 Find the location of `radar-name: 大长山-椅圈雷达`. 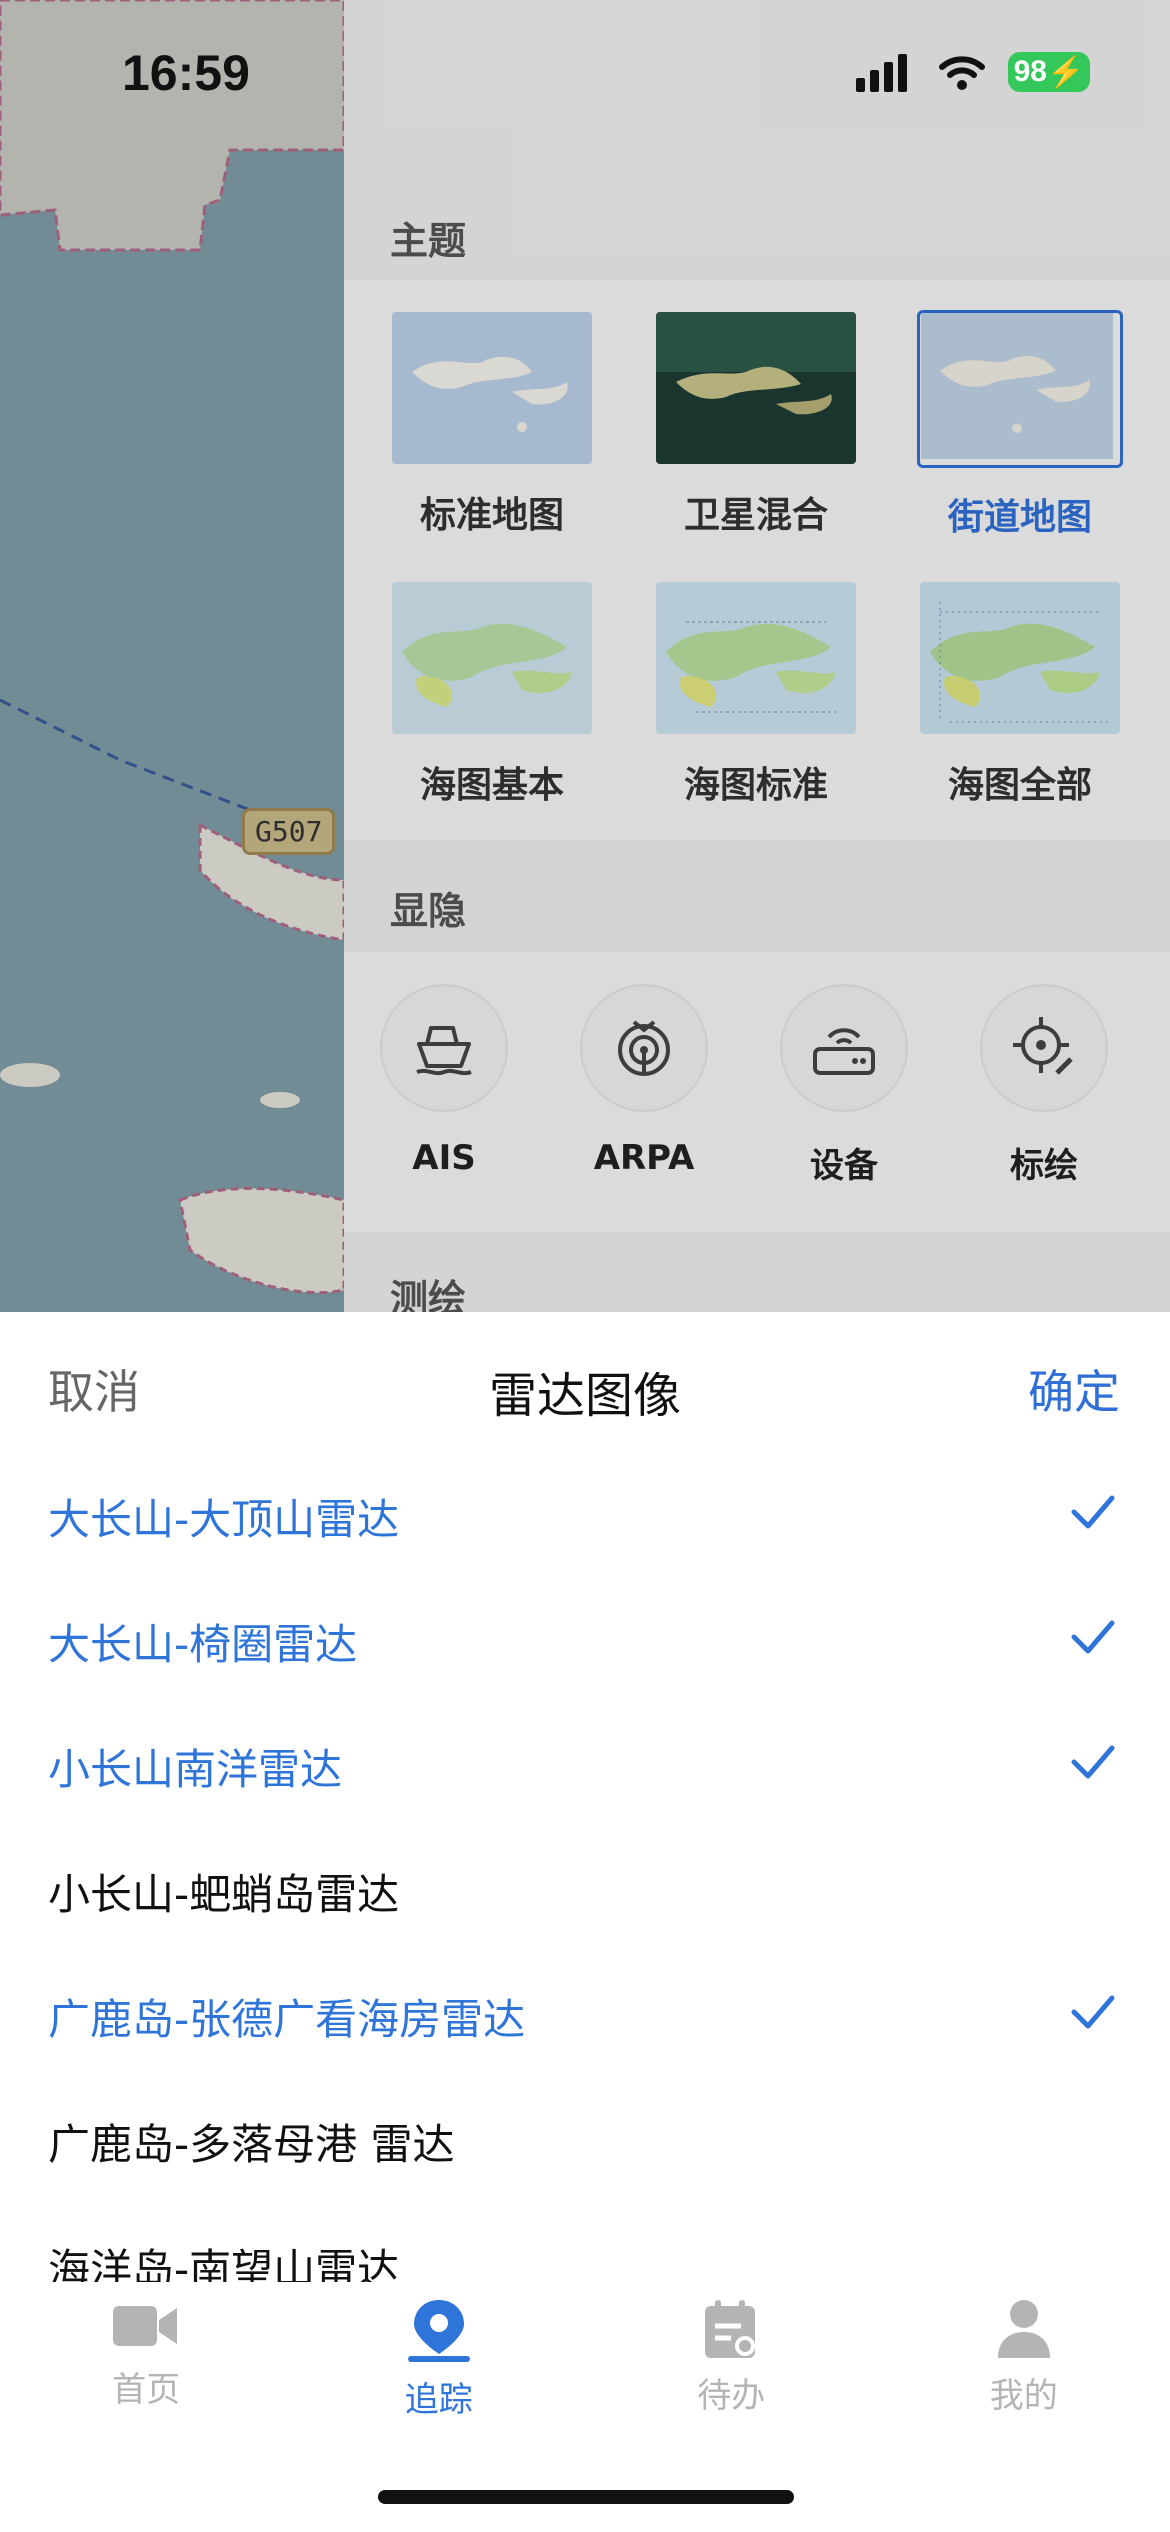

radar-name: 大长山-椅圈雷达 is located at coordinates (203, 1644).